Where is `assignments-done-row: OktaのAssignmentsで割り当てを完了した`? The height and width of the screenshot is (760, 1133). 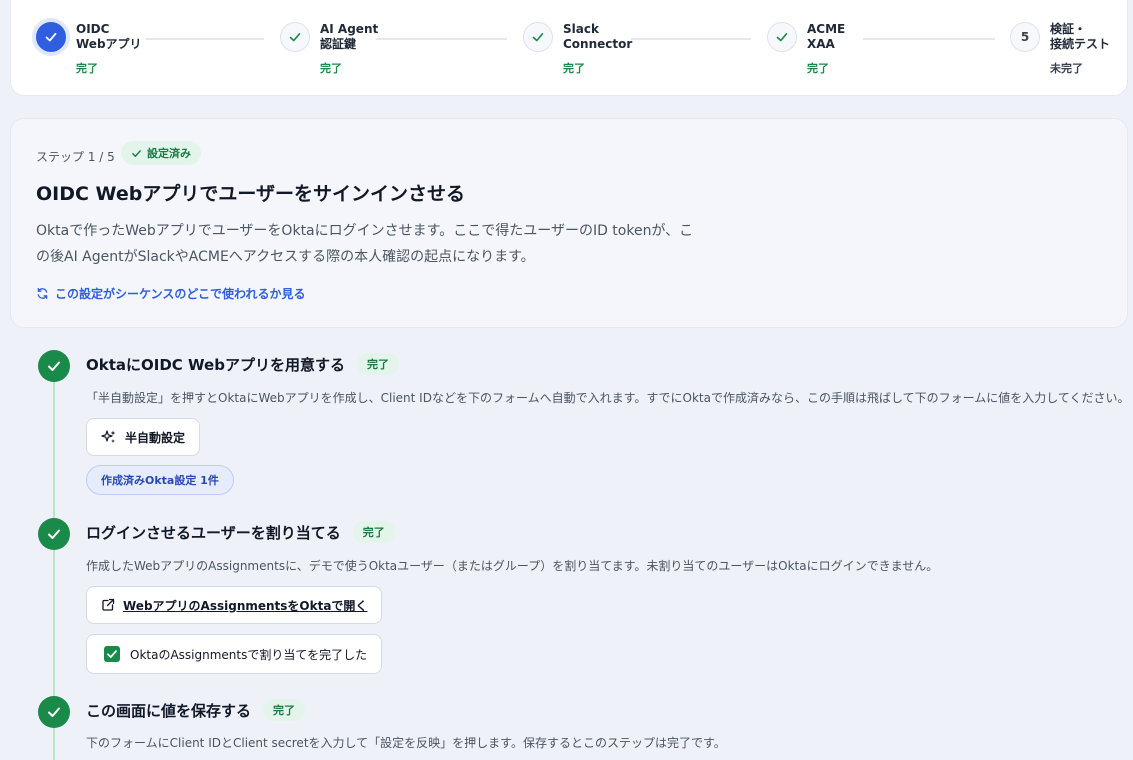 assignments-done-row: OktaのAssignmentsで割り当てを完了した is located at coordinates (234, 654).